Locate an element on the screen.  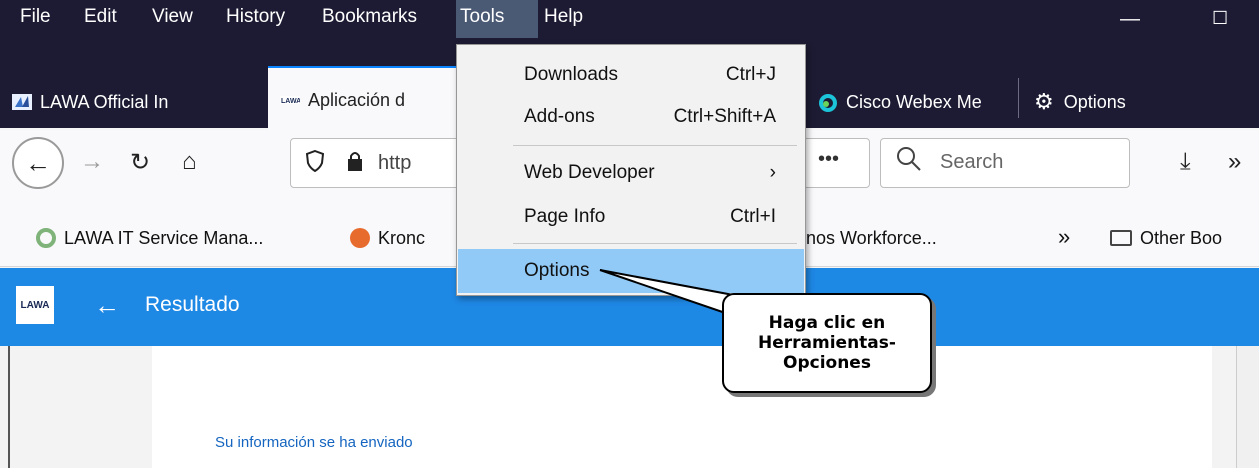
callout-pointer is located at coordinates (681, 294).